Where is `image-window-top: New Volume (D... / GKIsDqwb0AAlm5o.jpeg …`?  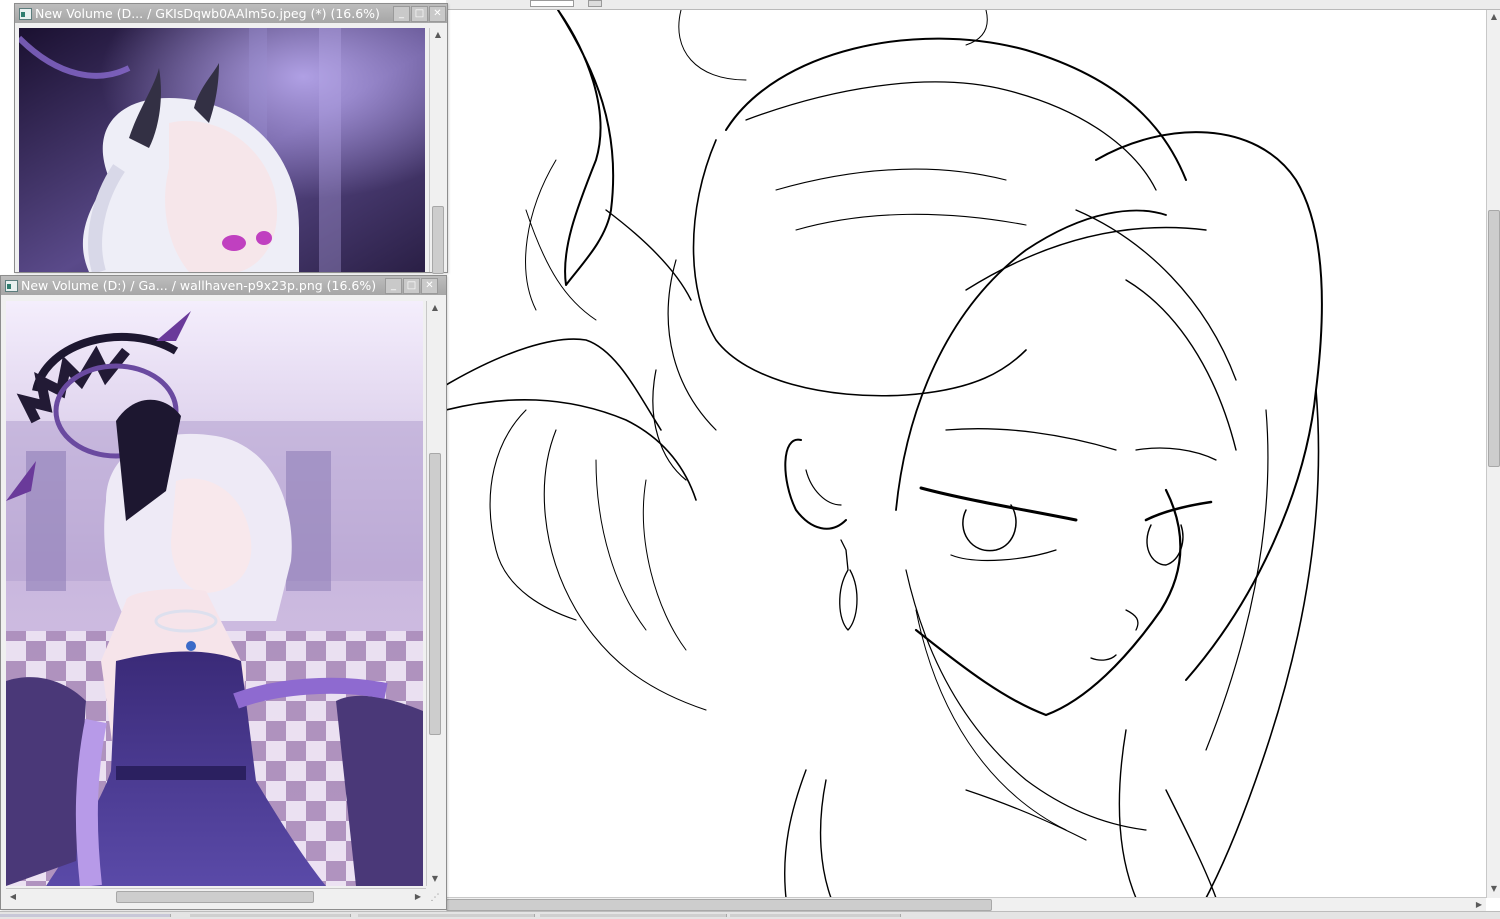
image-window-top: New Volume (D... / GKIsDqwb0AAlm5o.jpeg … is located at coordinates (231, 138).